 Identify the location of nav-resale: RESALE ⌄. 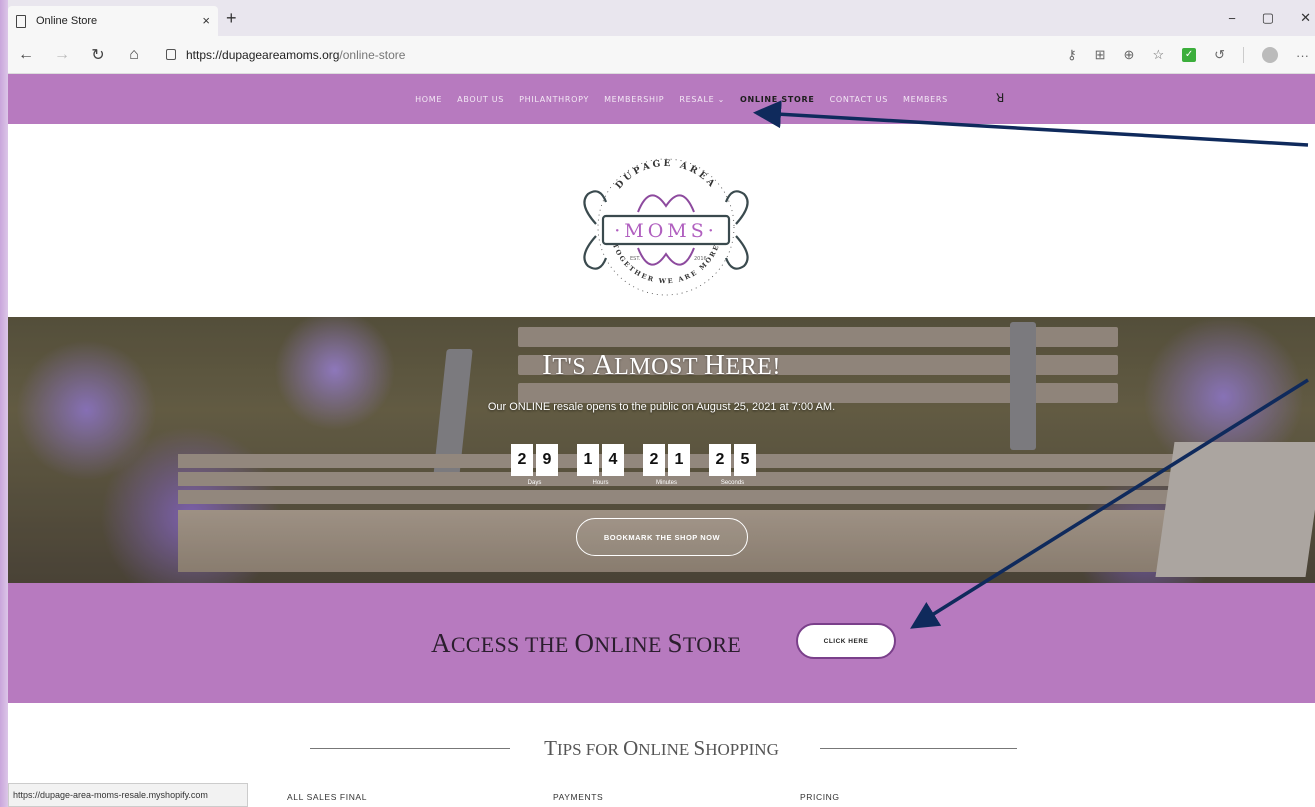
(702, 99).